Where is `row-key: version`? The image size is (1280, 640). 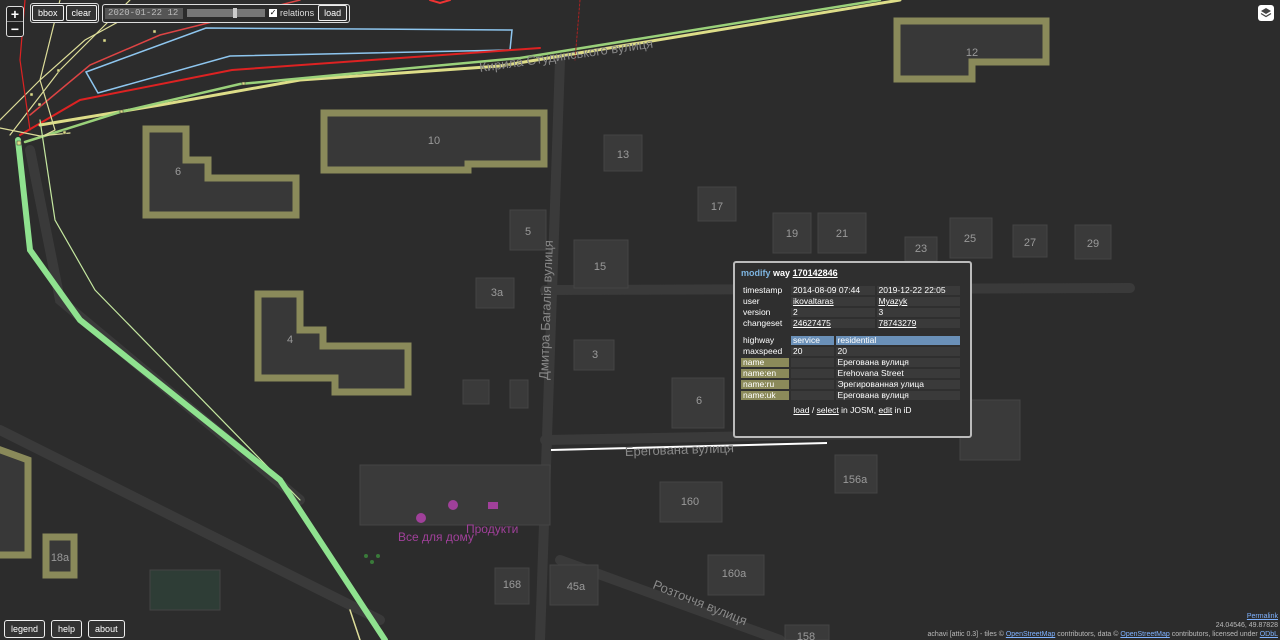
row-key: version is located at coordinates (757, 312).